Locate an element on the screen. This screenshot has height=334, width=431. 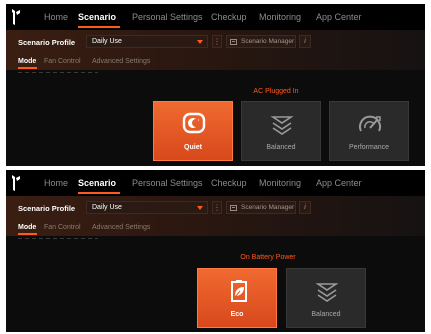
performance-gauge-icon is located at coordinates (370, 123).